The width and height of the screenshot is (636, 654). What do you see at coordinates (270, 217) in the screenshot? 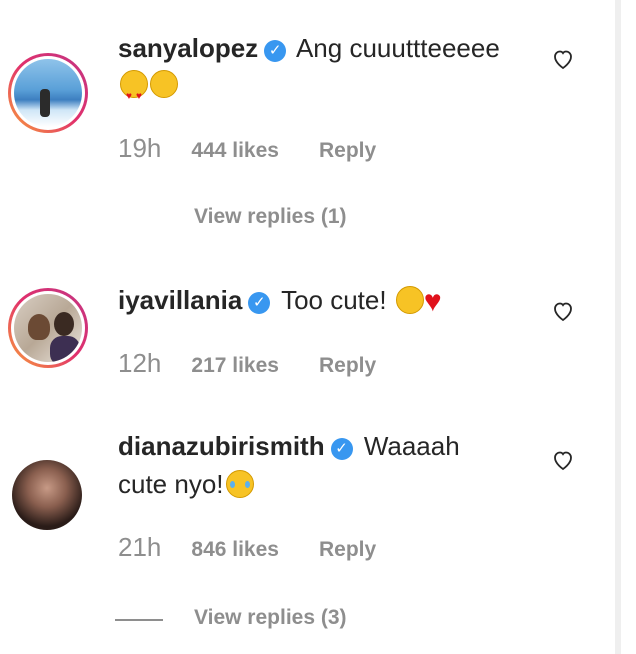
I see `view-replies-button: View replies (1)` at bounding box center [270, 217].